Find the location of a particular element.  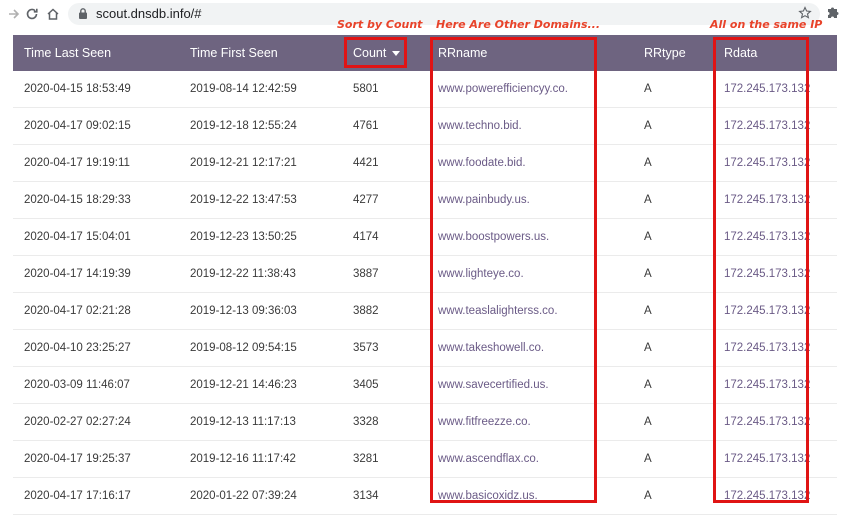

cell-count: 3328 is located at coordinates (366, 422).